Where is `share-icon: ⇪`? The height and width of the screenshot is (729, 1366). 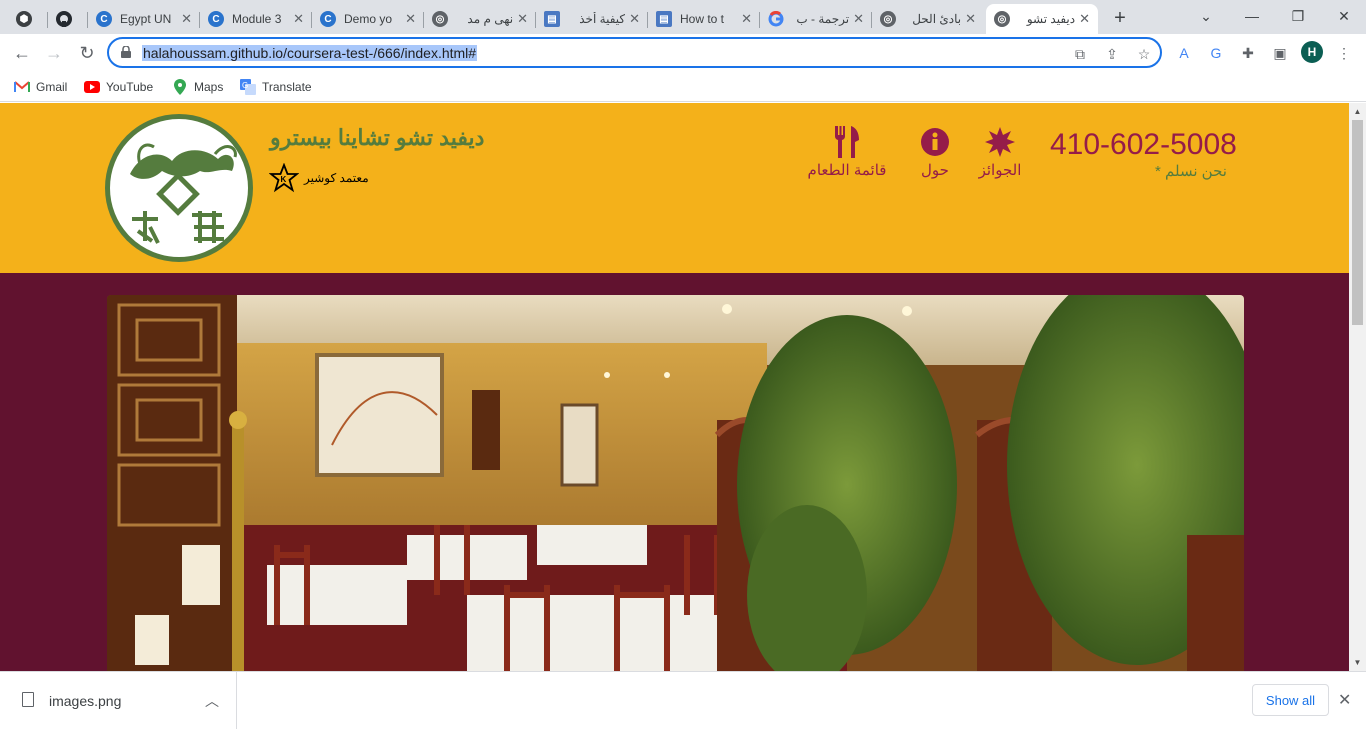 share-icon: ⇪ is located at coordinates (1112, 54).